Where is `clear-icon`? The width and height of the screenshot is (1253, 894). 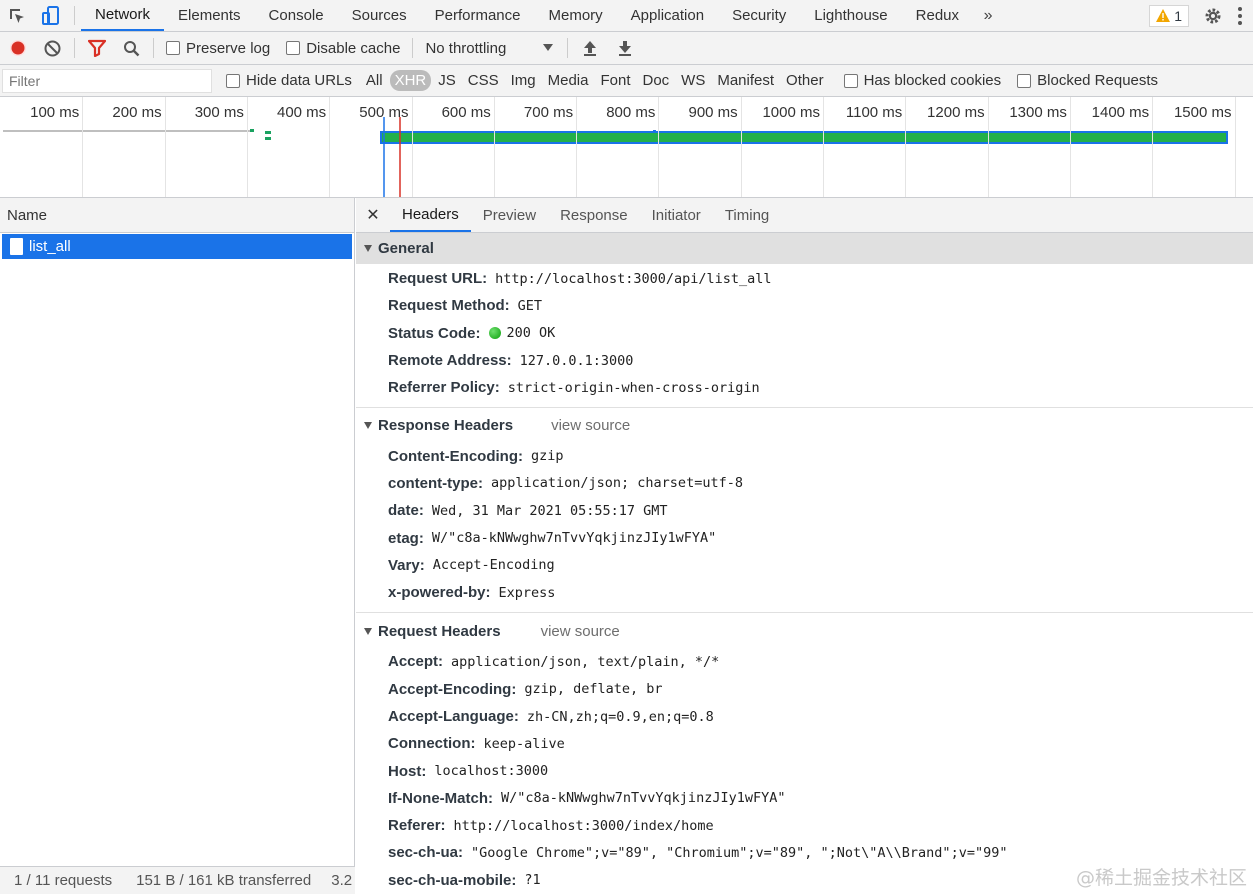
clear-icon is located at coordinates (52, 48).